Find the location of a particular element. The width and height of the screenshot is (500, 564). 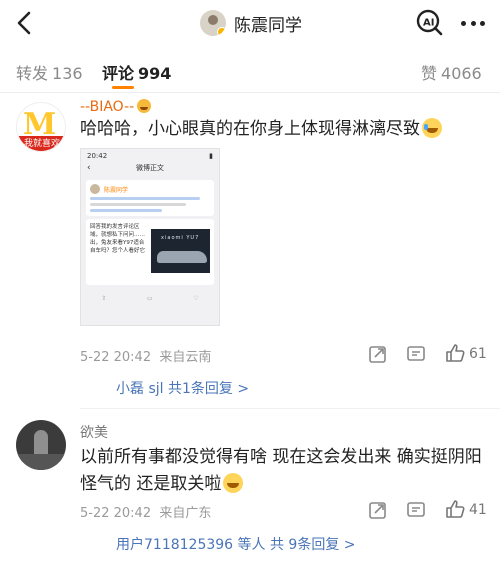

view-replies-link: 小磊 sjl 共1条回复 > is located at coordinates (182, 388).